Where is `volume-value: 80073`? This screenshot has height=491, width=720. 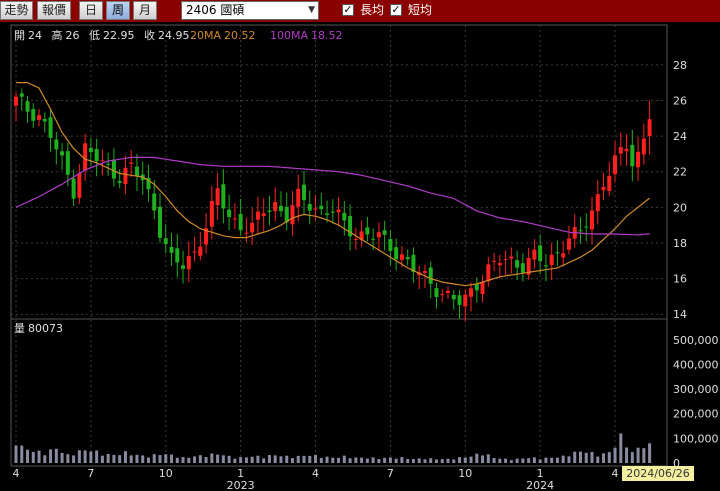 volume-value: 80073 is located at coordinates (45, 328).